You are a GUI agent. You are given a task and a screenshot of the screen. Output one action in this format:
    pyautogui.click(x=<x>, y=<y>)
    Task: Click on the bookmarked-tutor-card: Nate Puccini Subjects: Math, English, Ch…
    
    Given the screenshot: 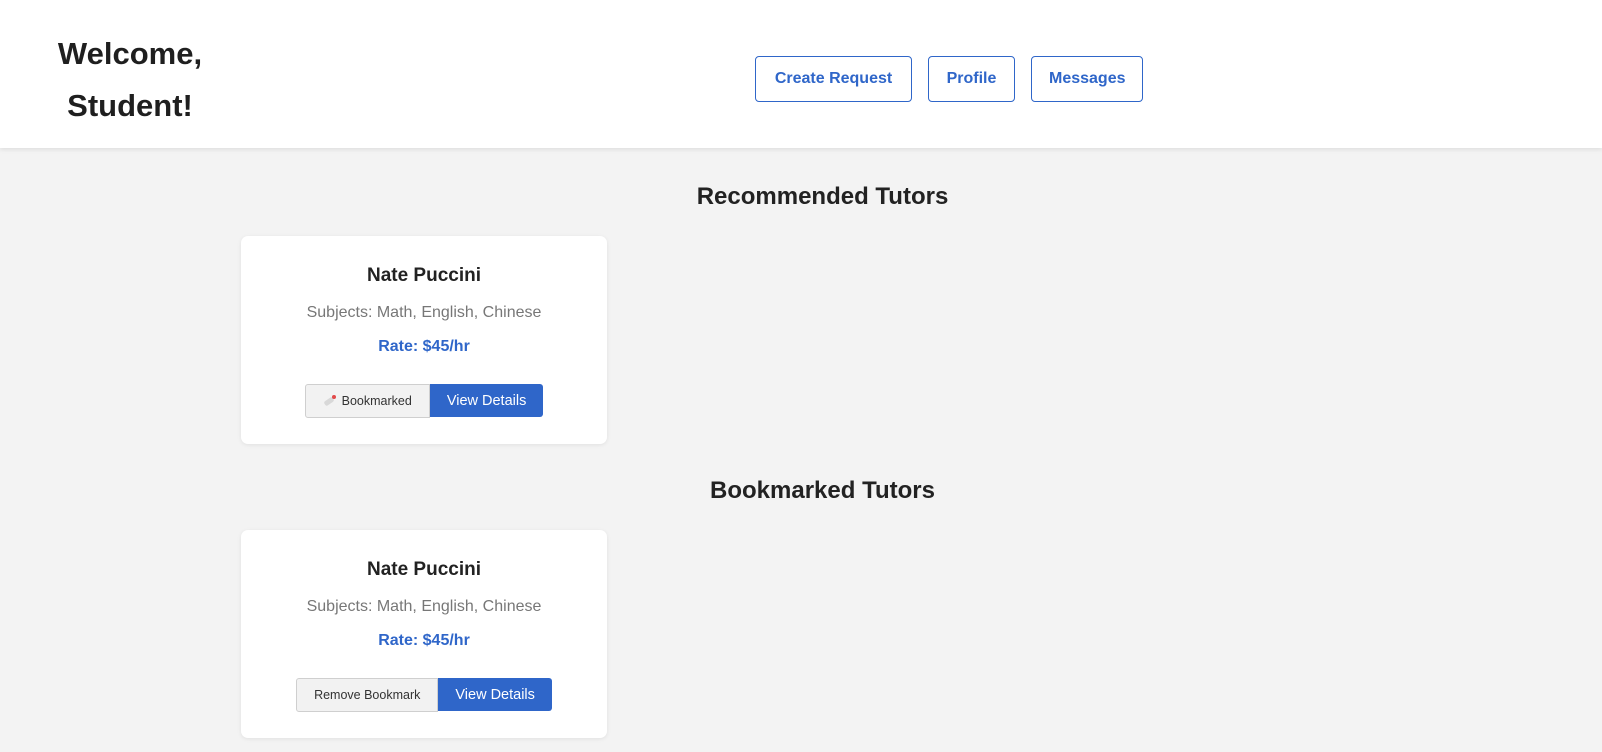 What is the action you would take?
    pyautogui.click(x=424, y=634)
    